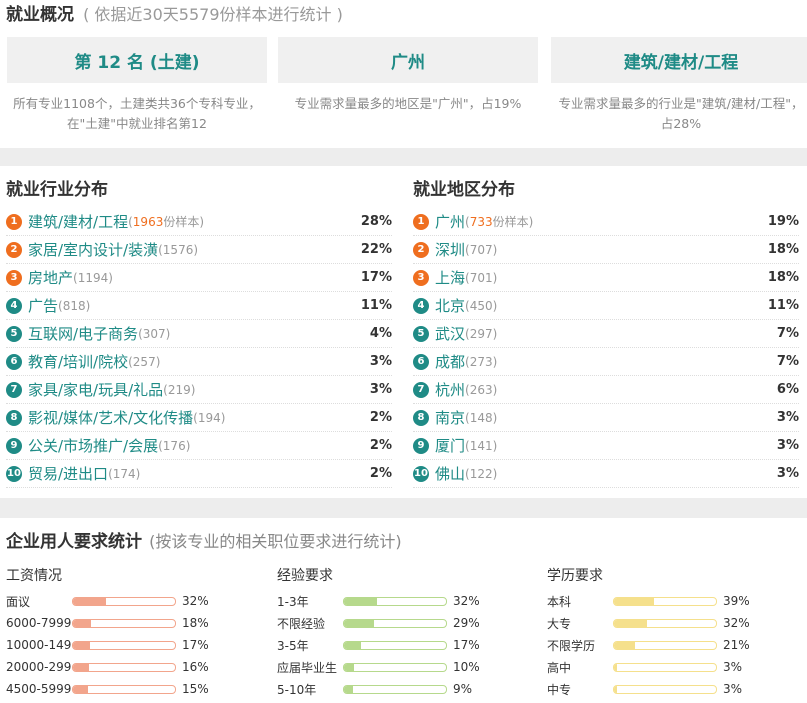 Image resolution: width=807 pixels, height=703 pixels. Describe the element at coordinates (450, 361) in the screenshot. I see `region-name-link: 成都` at that location.